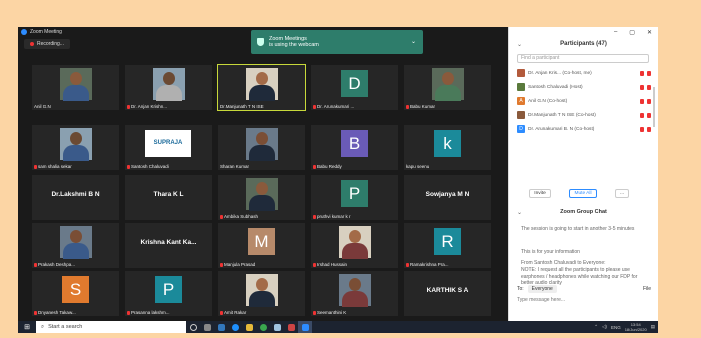 The image size is (701, 338). What do you see at coordinates (261, 241) in the screenshot?
I see `avatar-letter: M` at bounding box center [261, 241].